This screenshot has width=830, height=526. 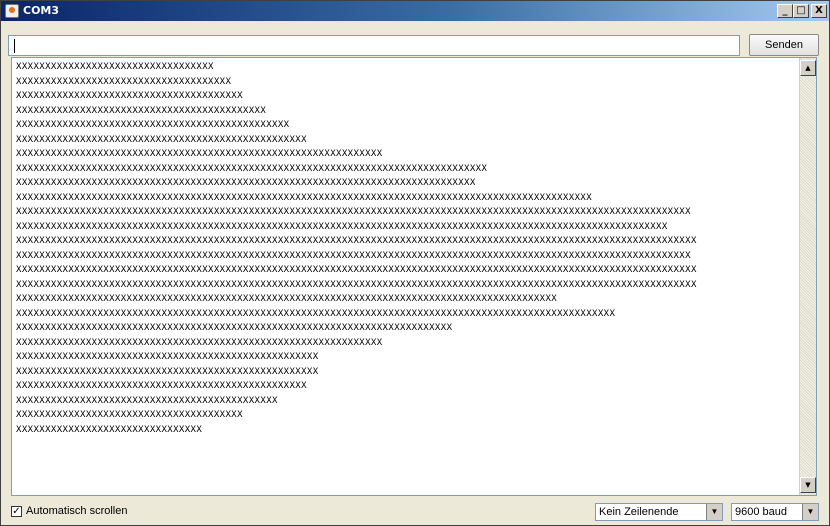 I want to click on maximize-button: □, so click(x=801, y=11).